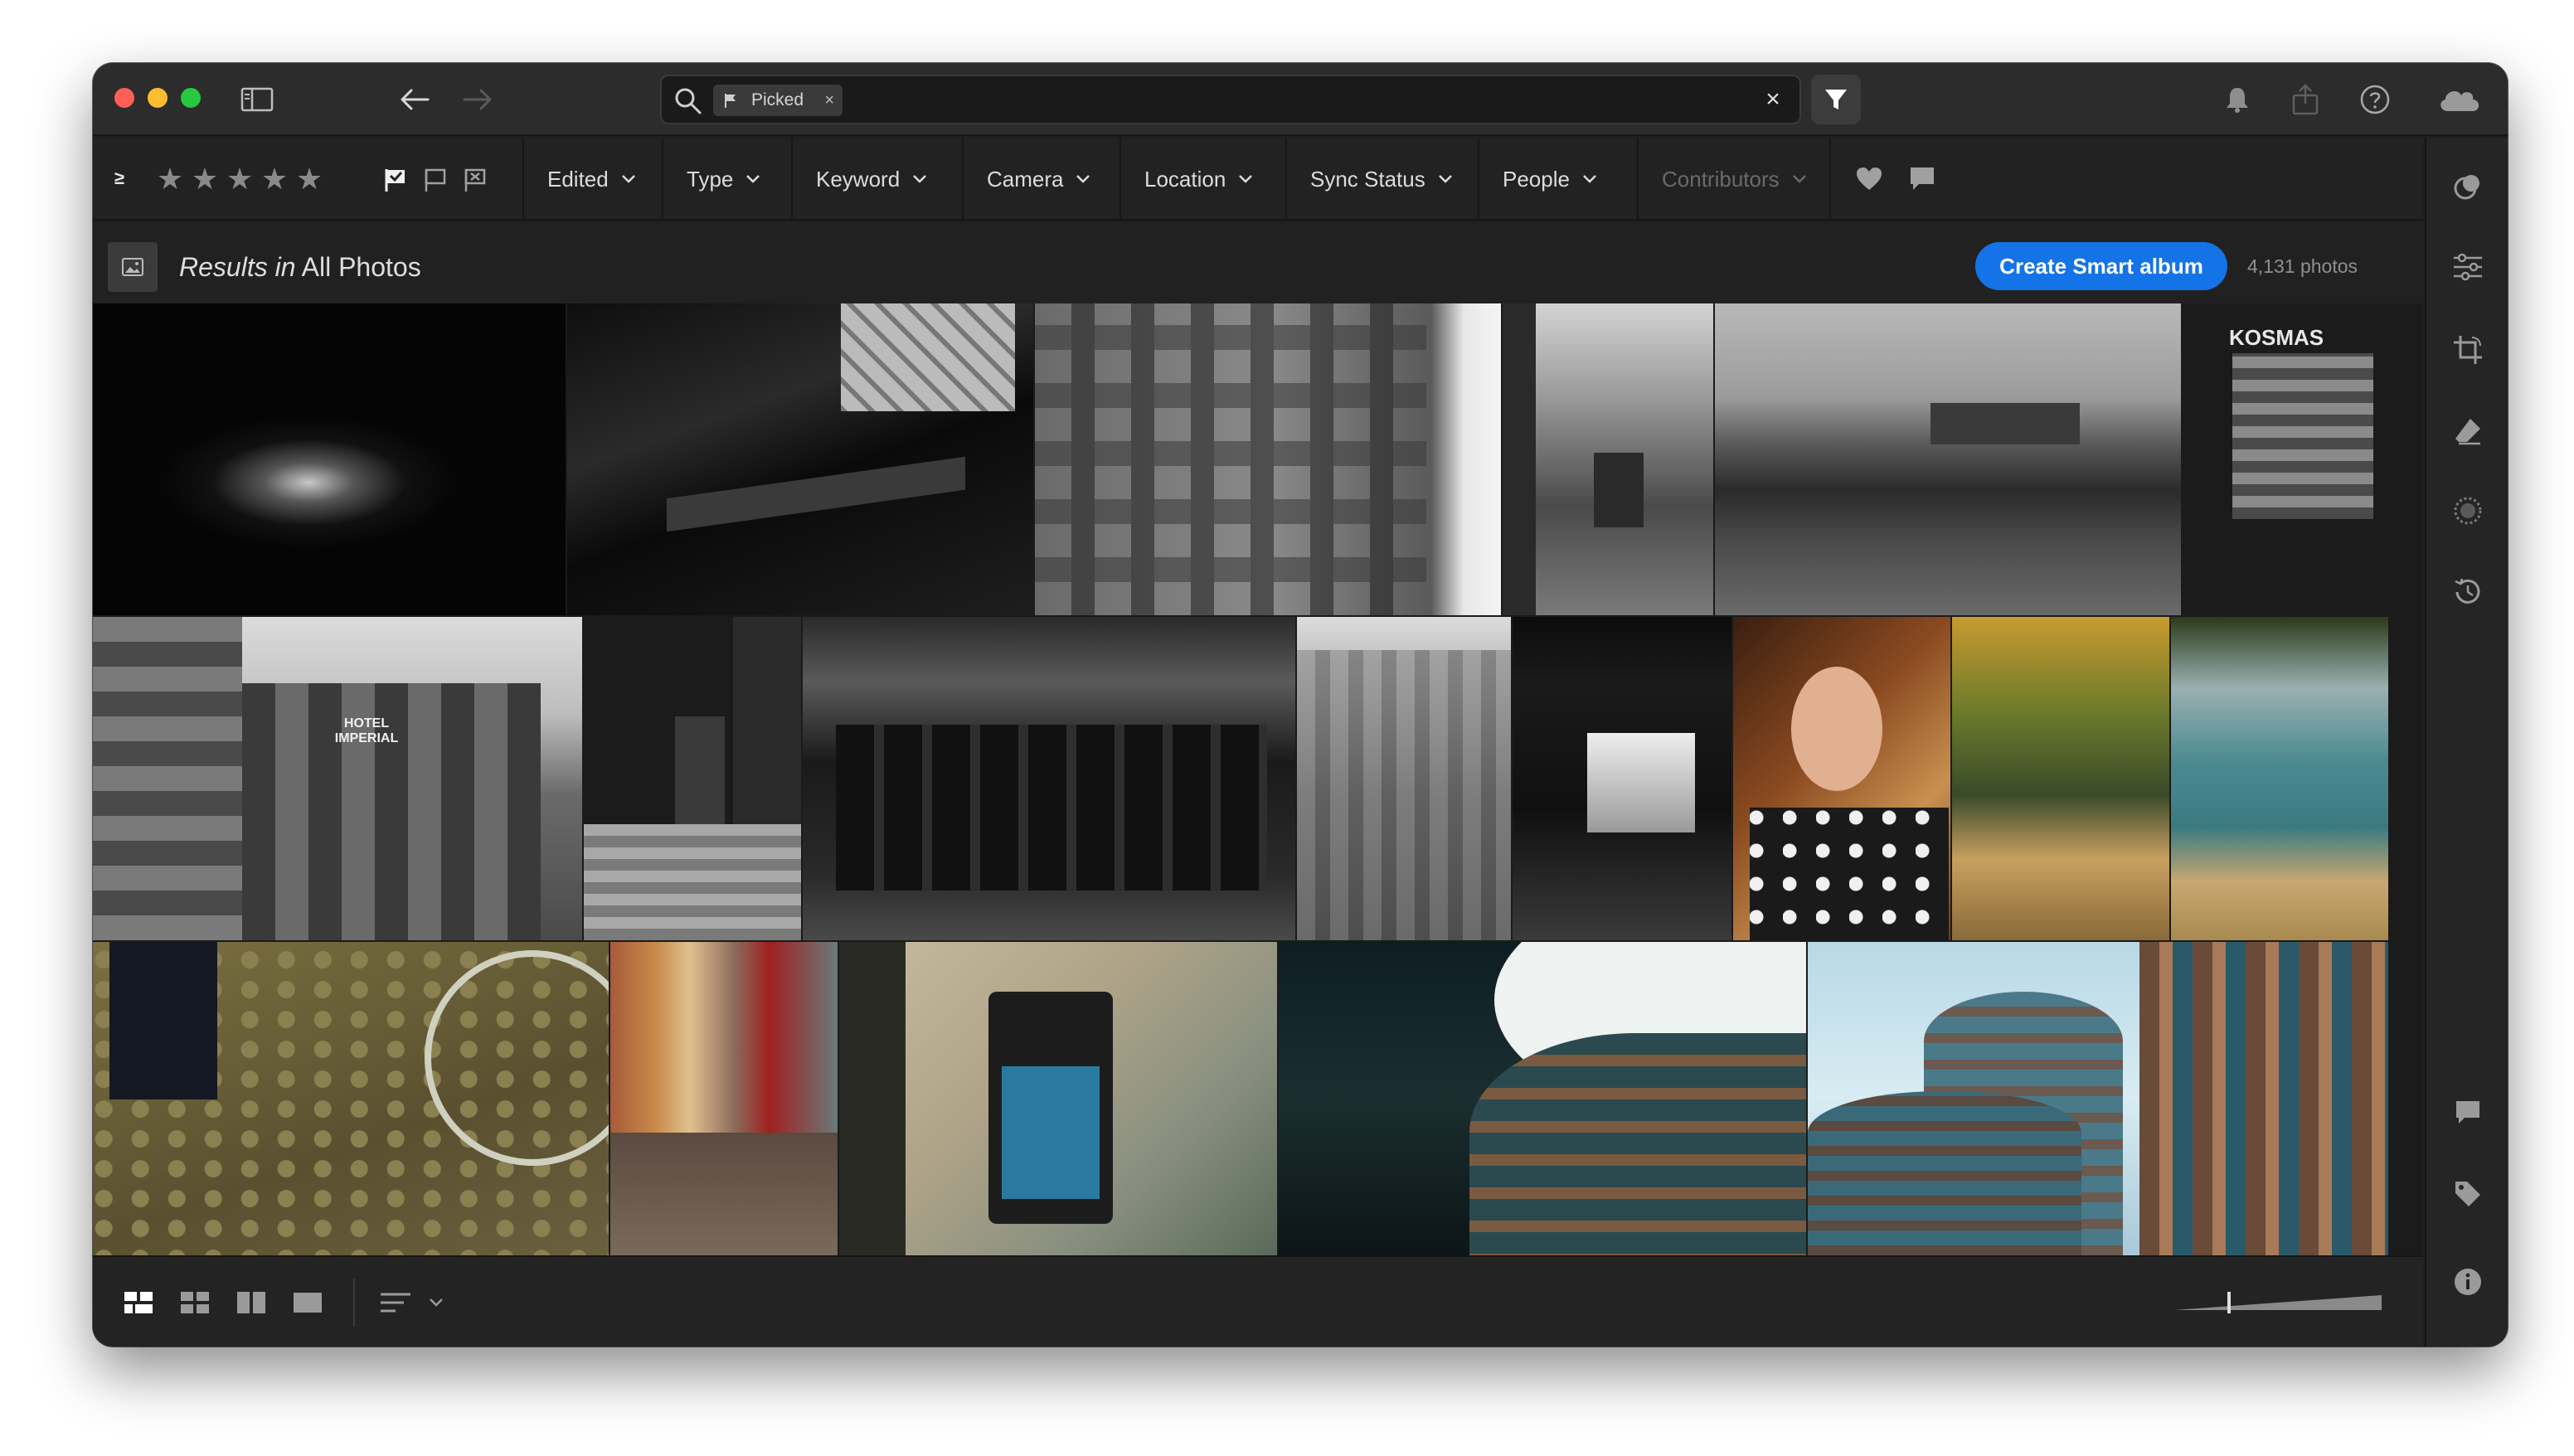 This screenshot has height=1456, width=2574. Describe the element at coordinates (1543, 1098) in the screenshot. I see `photo-curved-building` at that location.